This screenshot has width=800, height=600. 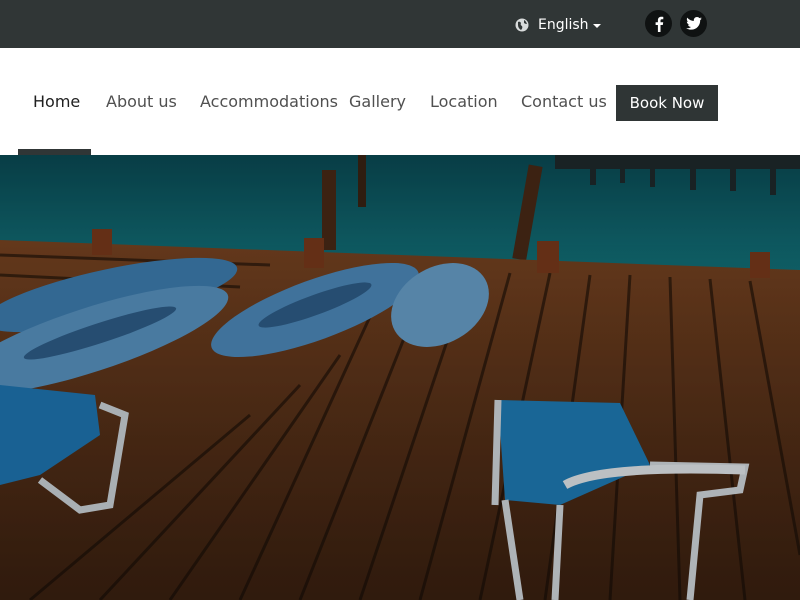 I want to click on nav-item-gallery: Gallery, so click(x=377, y=101).